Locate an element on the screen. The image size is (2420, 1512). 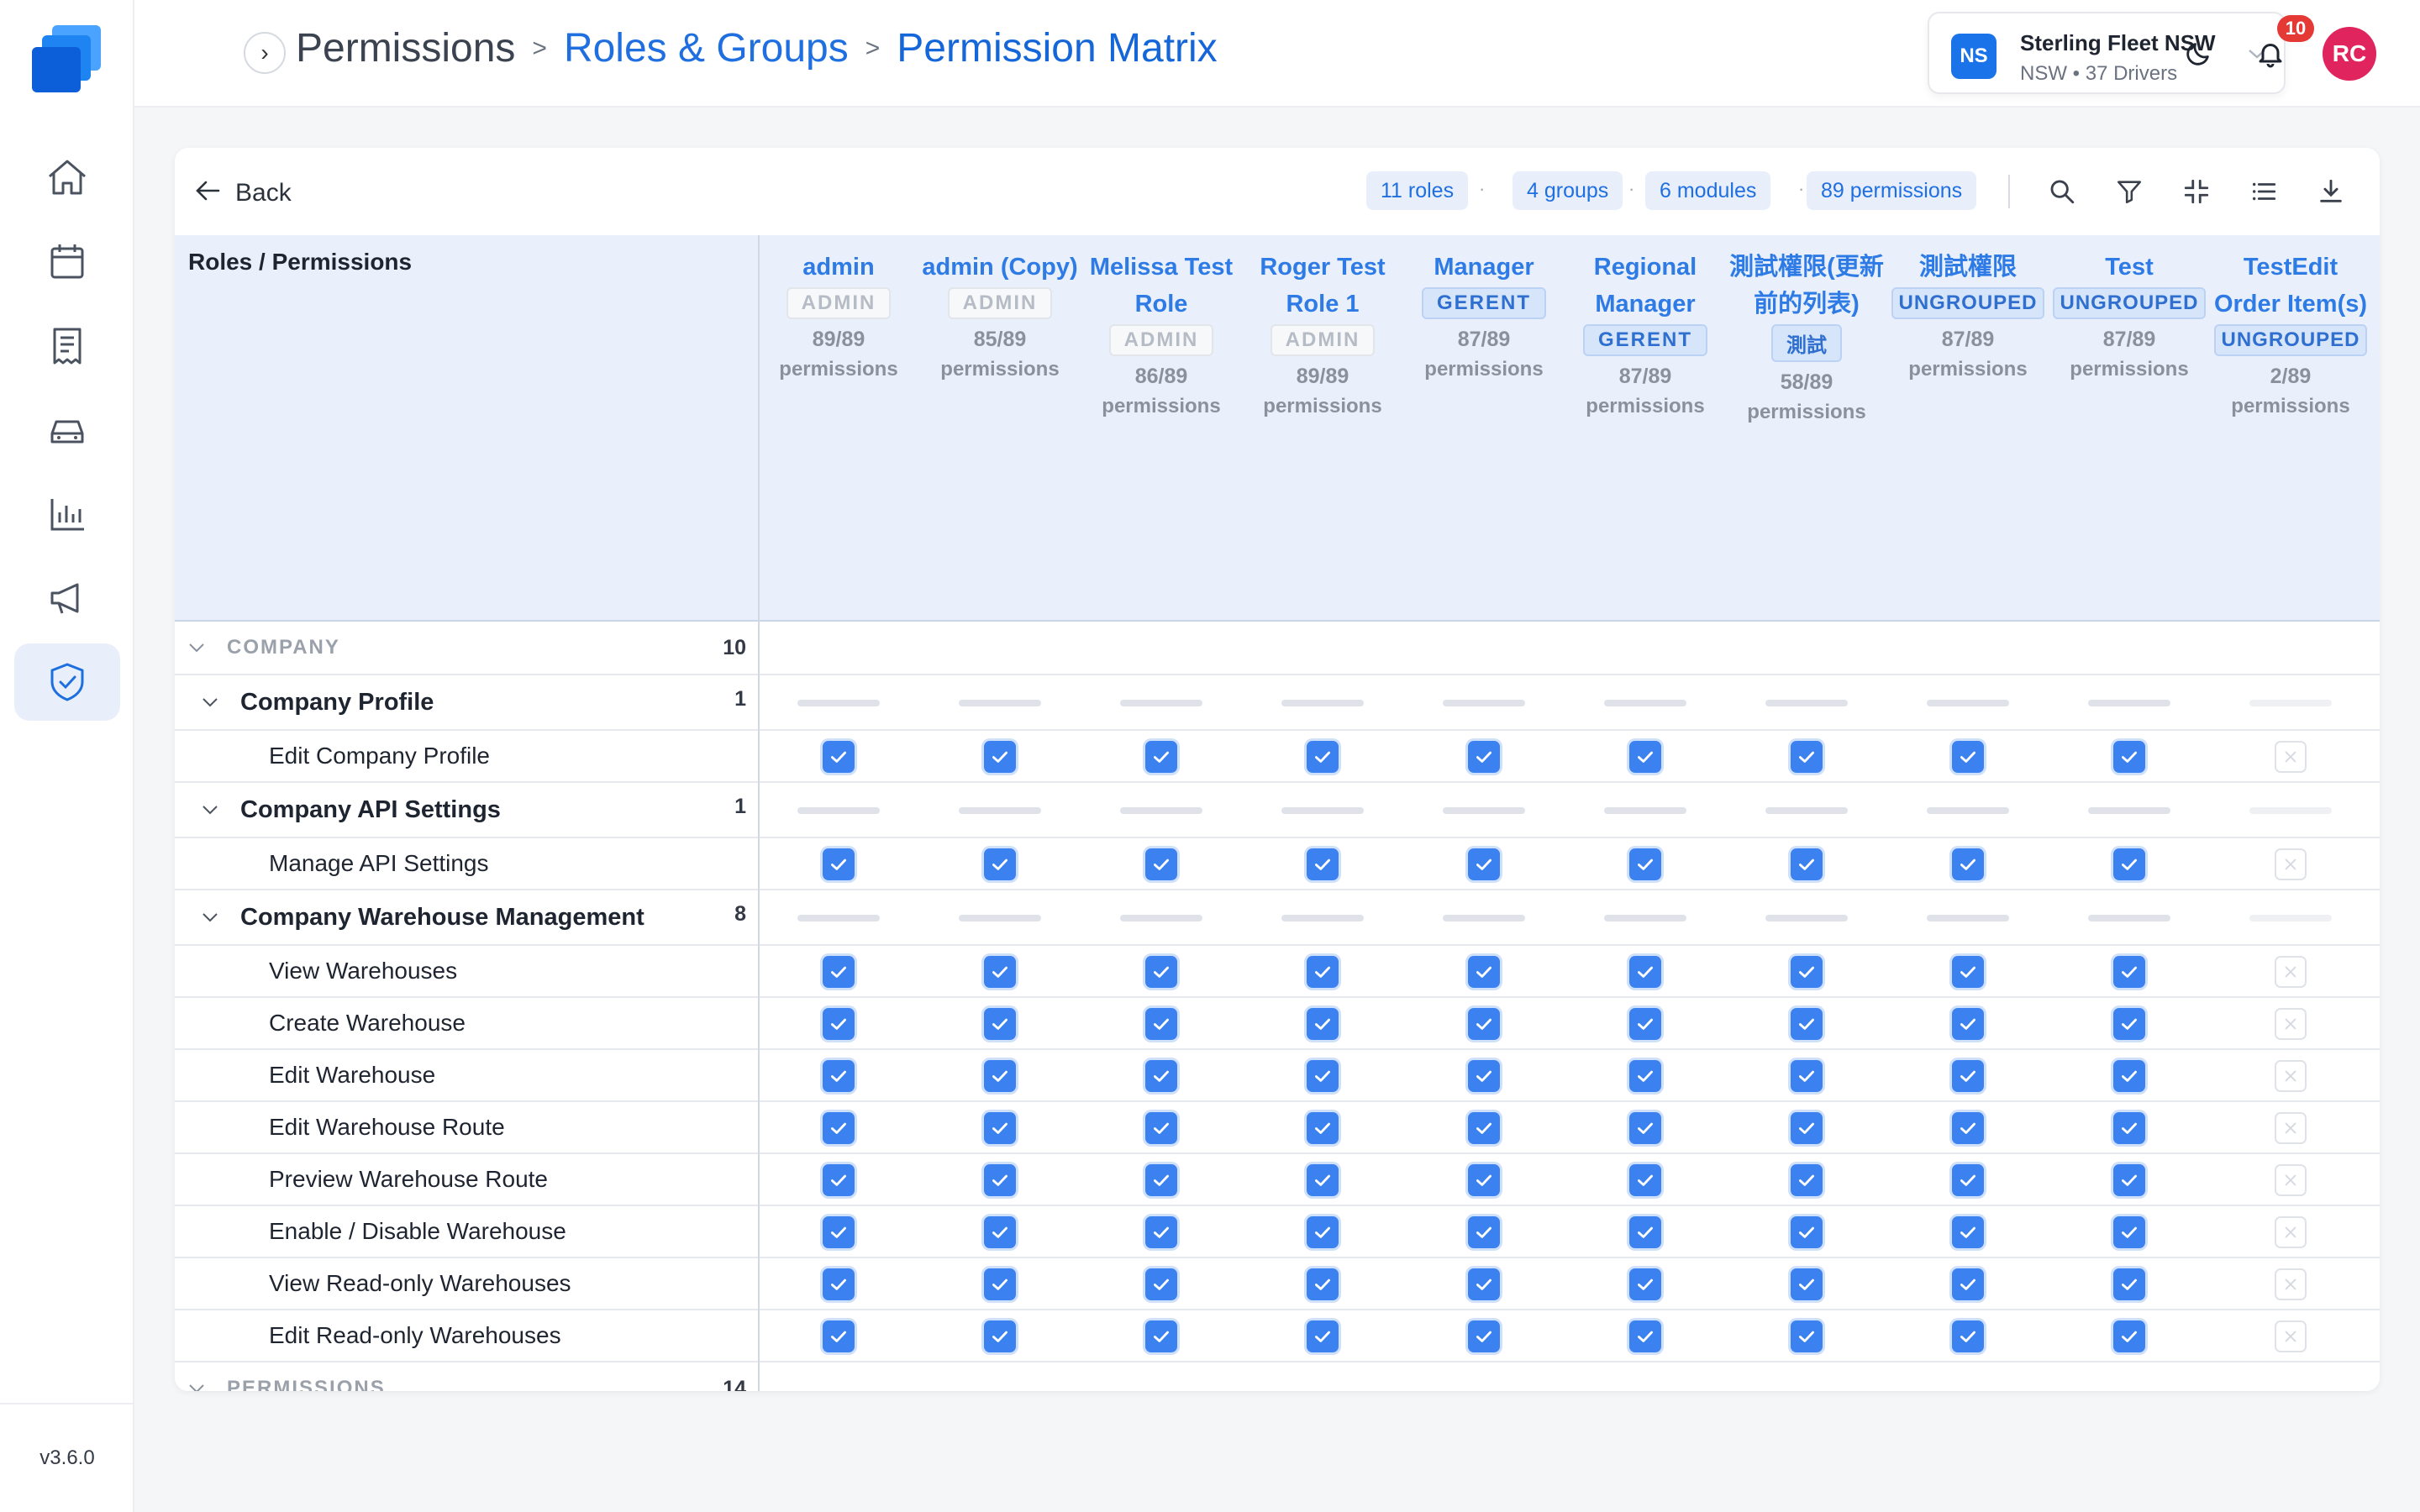
user-avatar: RC is located at coordinates (2349, 54).